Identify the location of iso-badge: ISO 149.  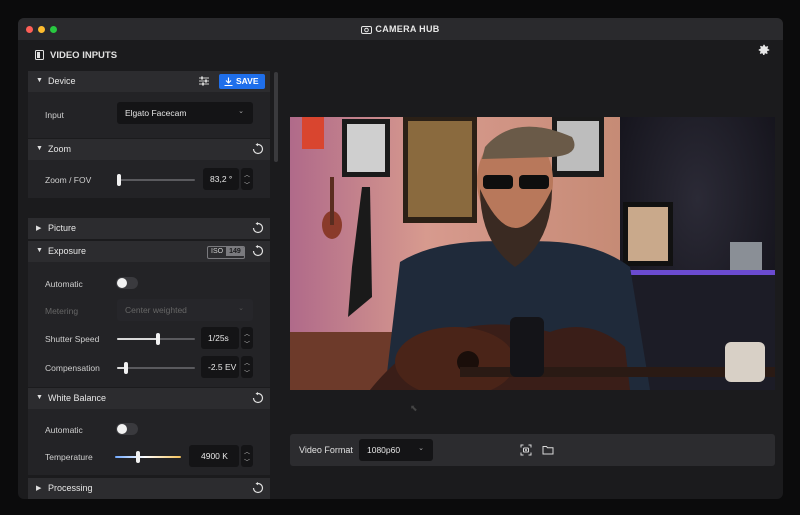
(226, 252).